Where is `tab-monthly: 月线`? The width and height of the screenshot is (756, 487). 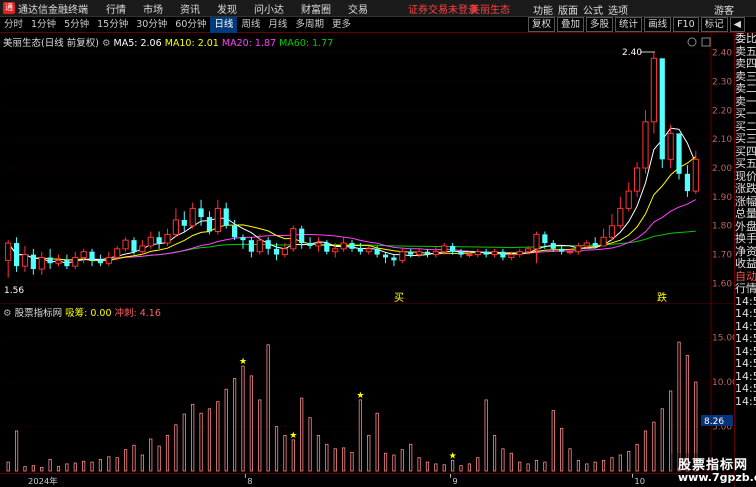
tab-monthly: 月线 is located at coordinates (277, 25).